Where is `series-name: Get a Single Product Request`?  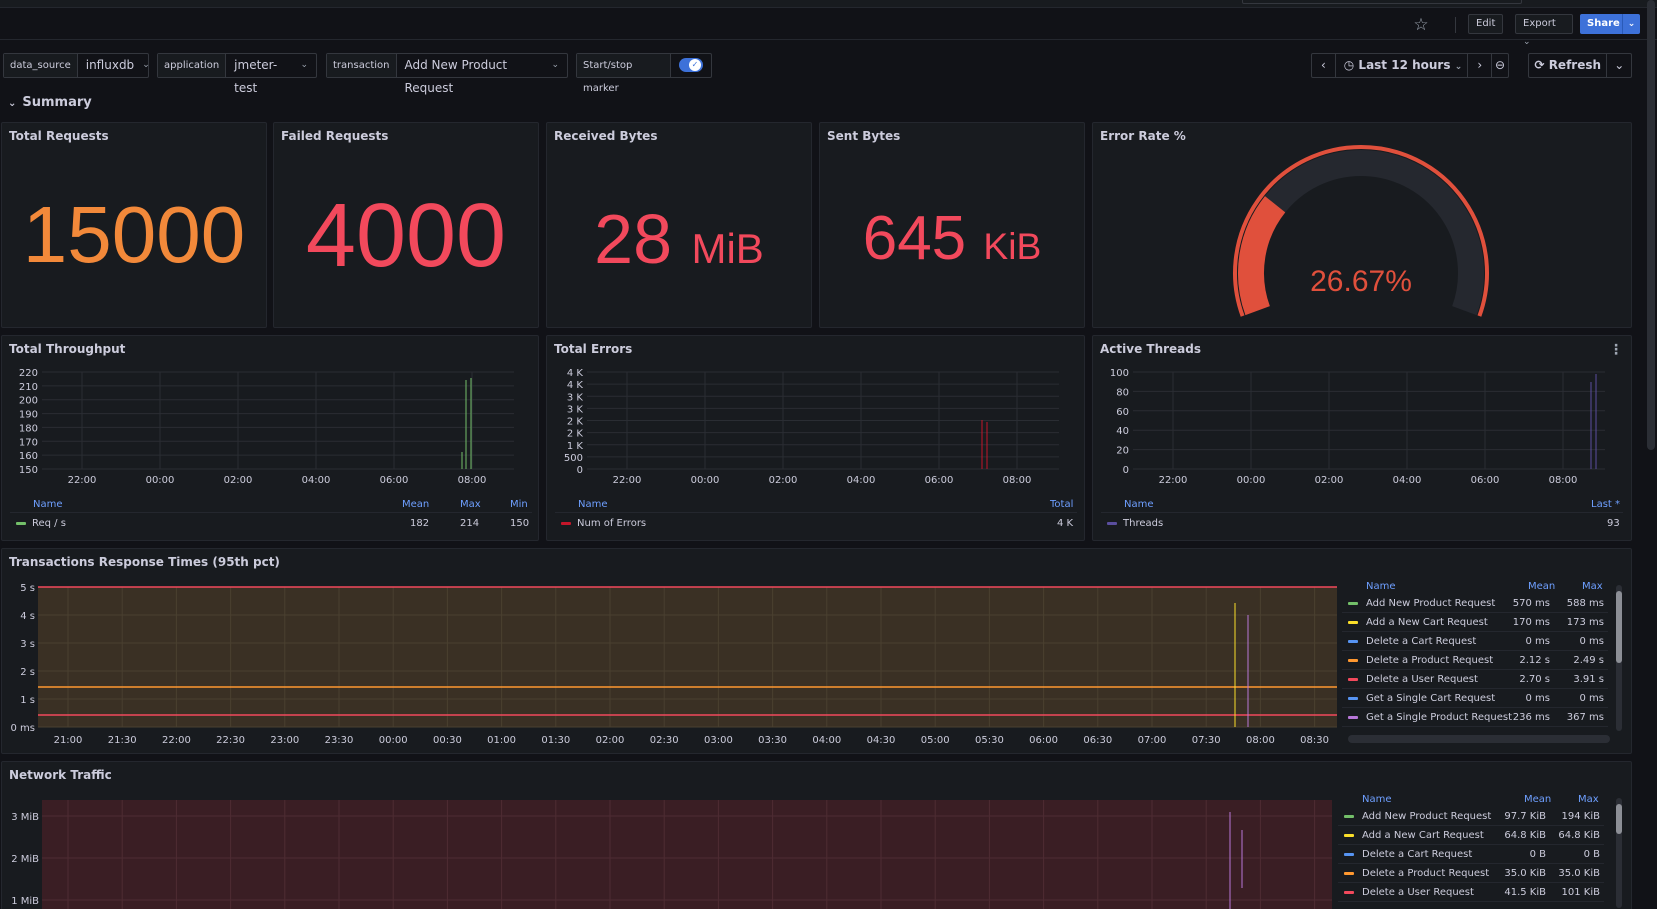 series-name: Get a Single Product Request is located at coordinates (1439, 717).